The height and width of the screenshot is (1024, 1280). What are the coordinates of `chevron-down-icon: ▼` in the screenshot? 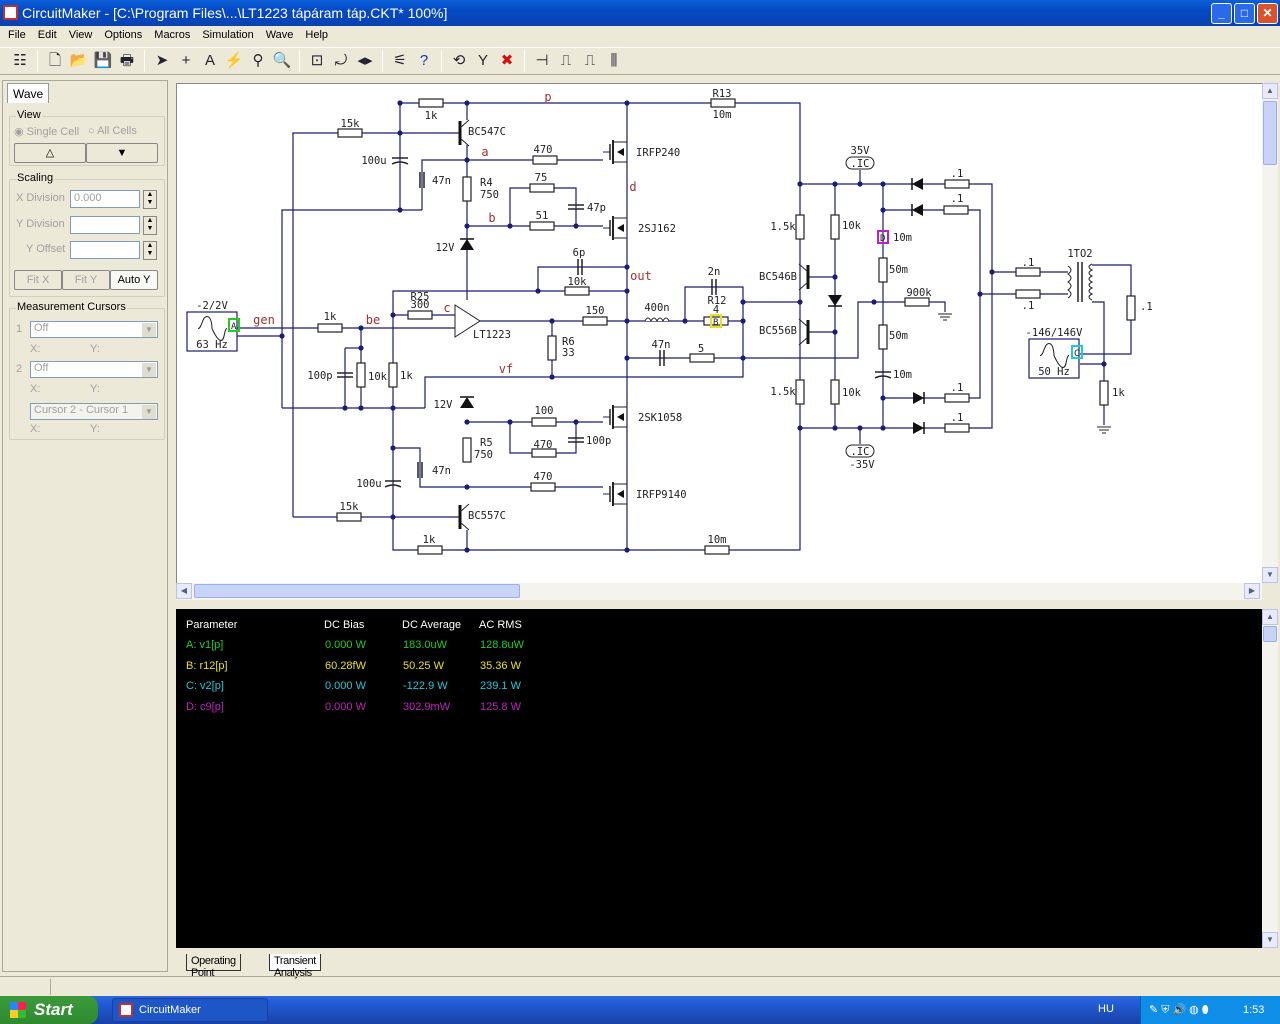 It's located at (149, 370).